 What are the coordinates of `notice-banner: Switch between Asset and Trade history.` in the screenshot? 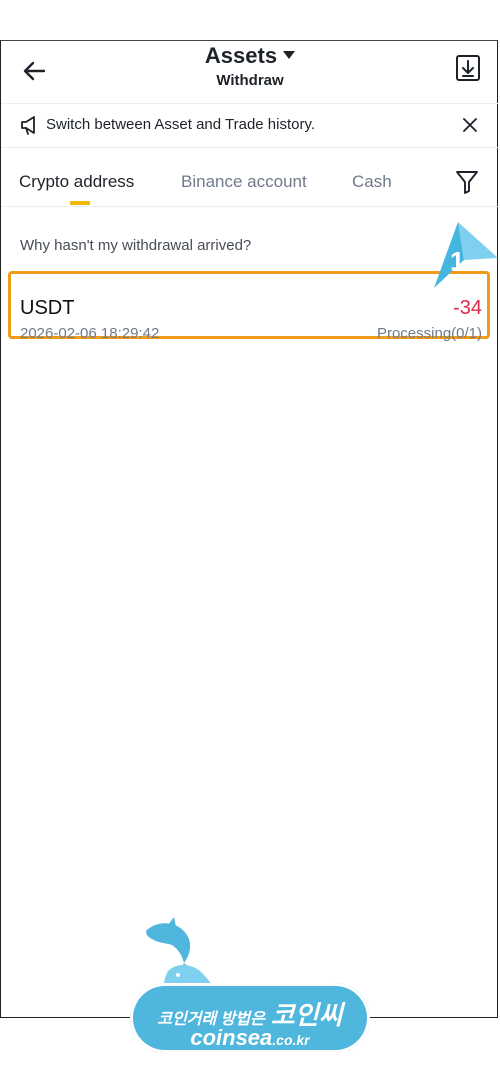 It's located at (250, 125).